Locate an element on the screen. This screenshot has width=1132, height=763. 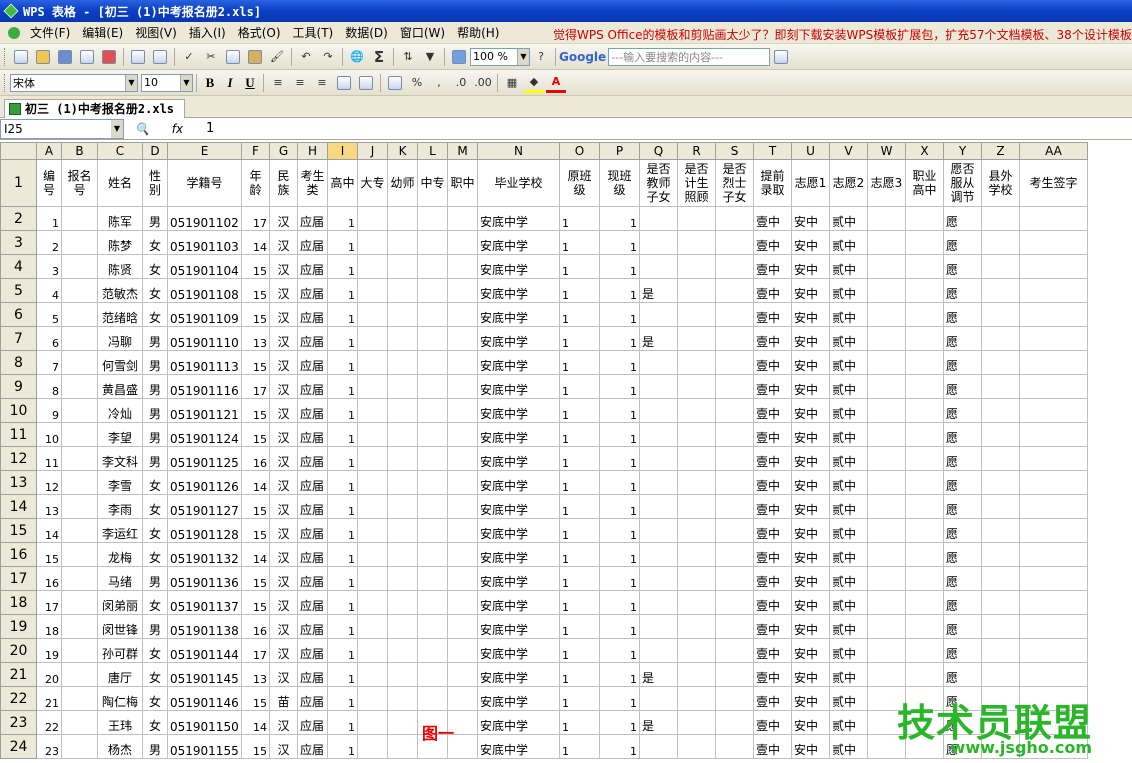
header-cell: 大专 is located at coordinates (372, 183).